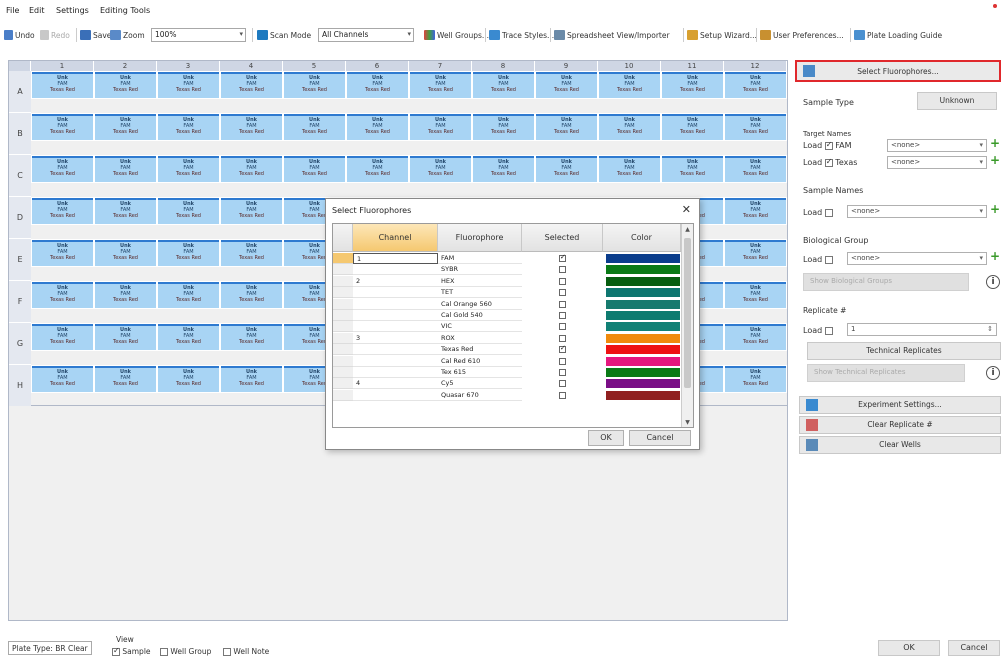 The image size is (1003, 663). Describe the element at coordinates (507, 384) in the screenshot. I see `table-row: 4 Cy5` at that location.